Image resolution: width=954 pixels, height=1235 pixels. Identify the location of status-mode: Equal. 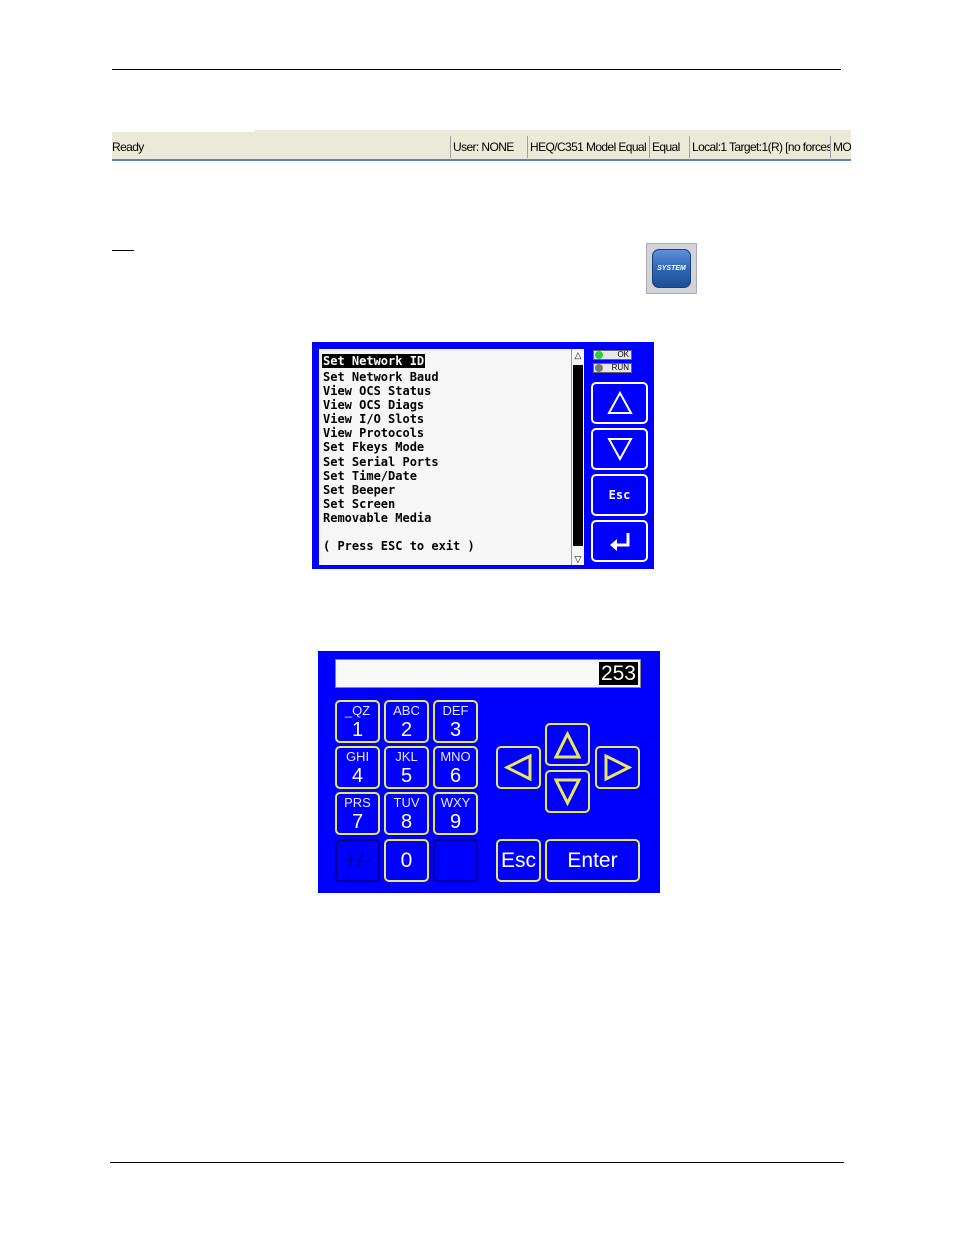
(669, 147).